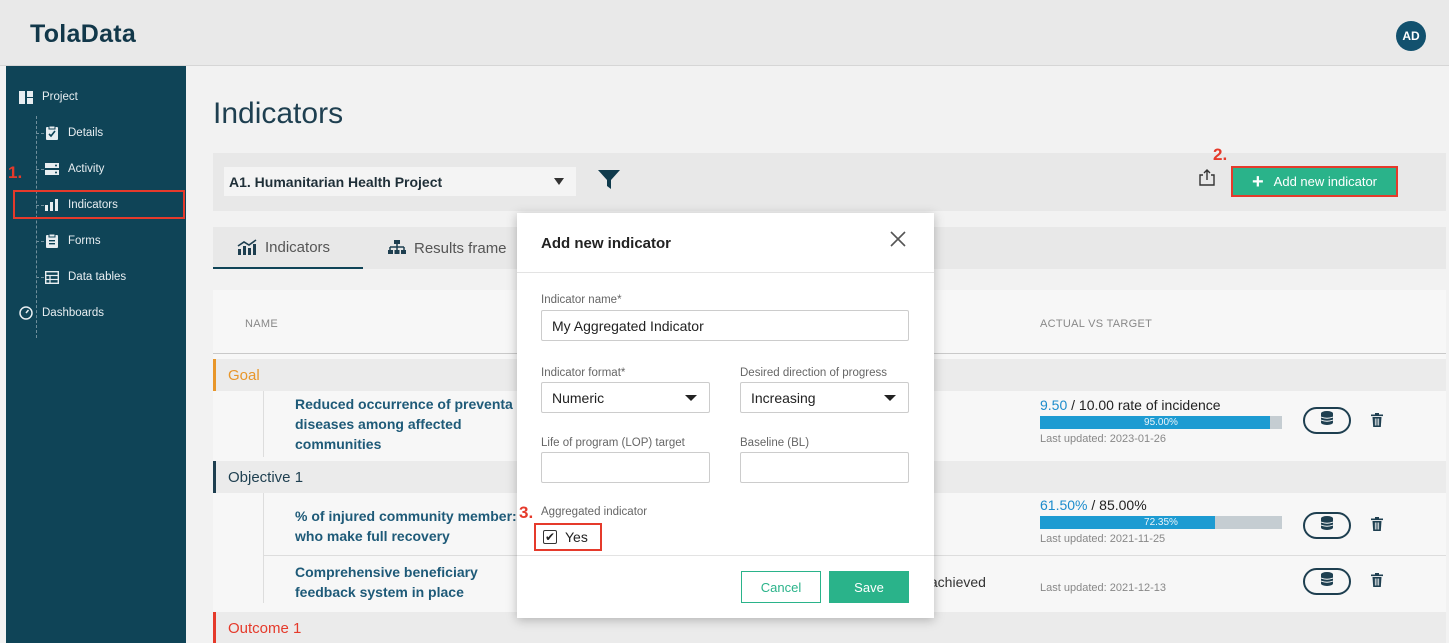  What do you see at coordinates (1325, 181) in the screenshot?
I see `add-new-indicator-label: Add new indicator` at bounding box center [1325, 181].